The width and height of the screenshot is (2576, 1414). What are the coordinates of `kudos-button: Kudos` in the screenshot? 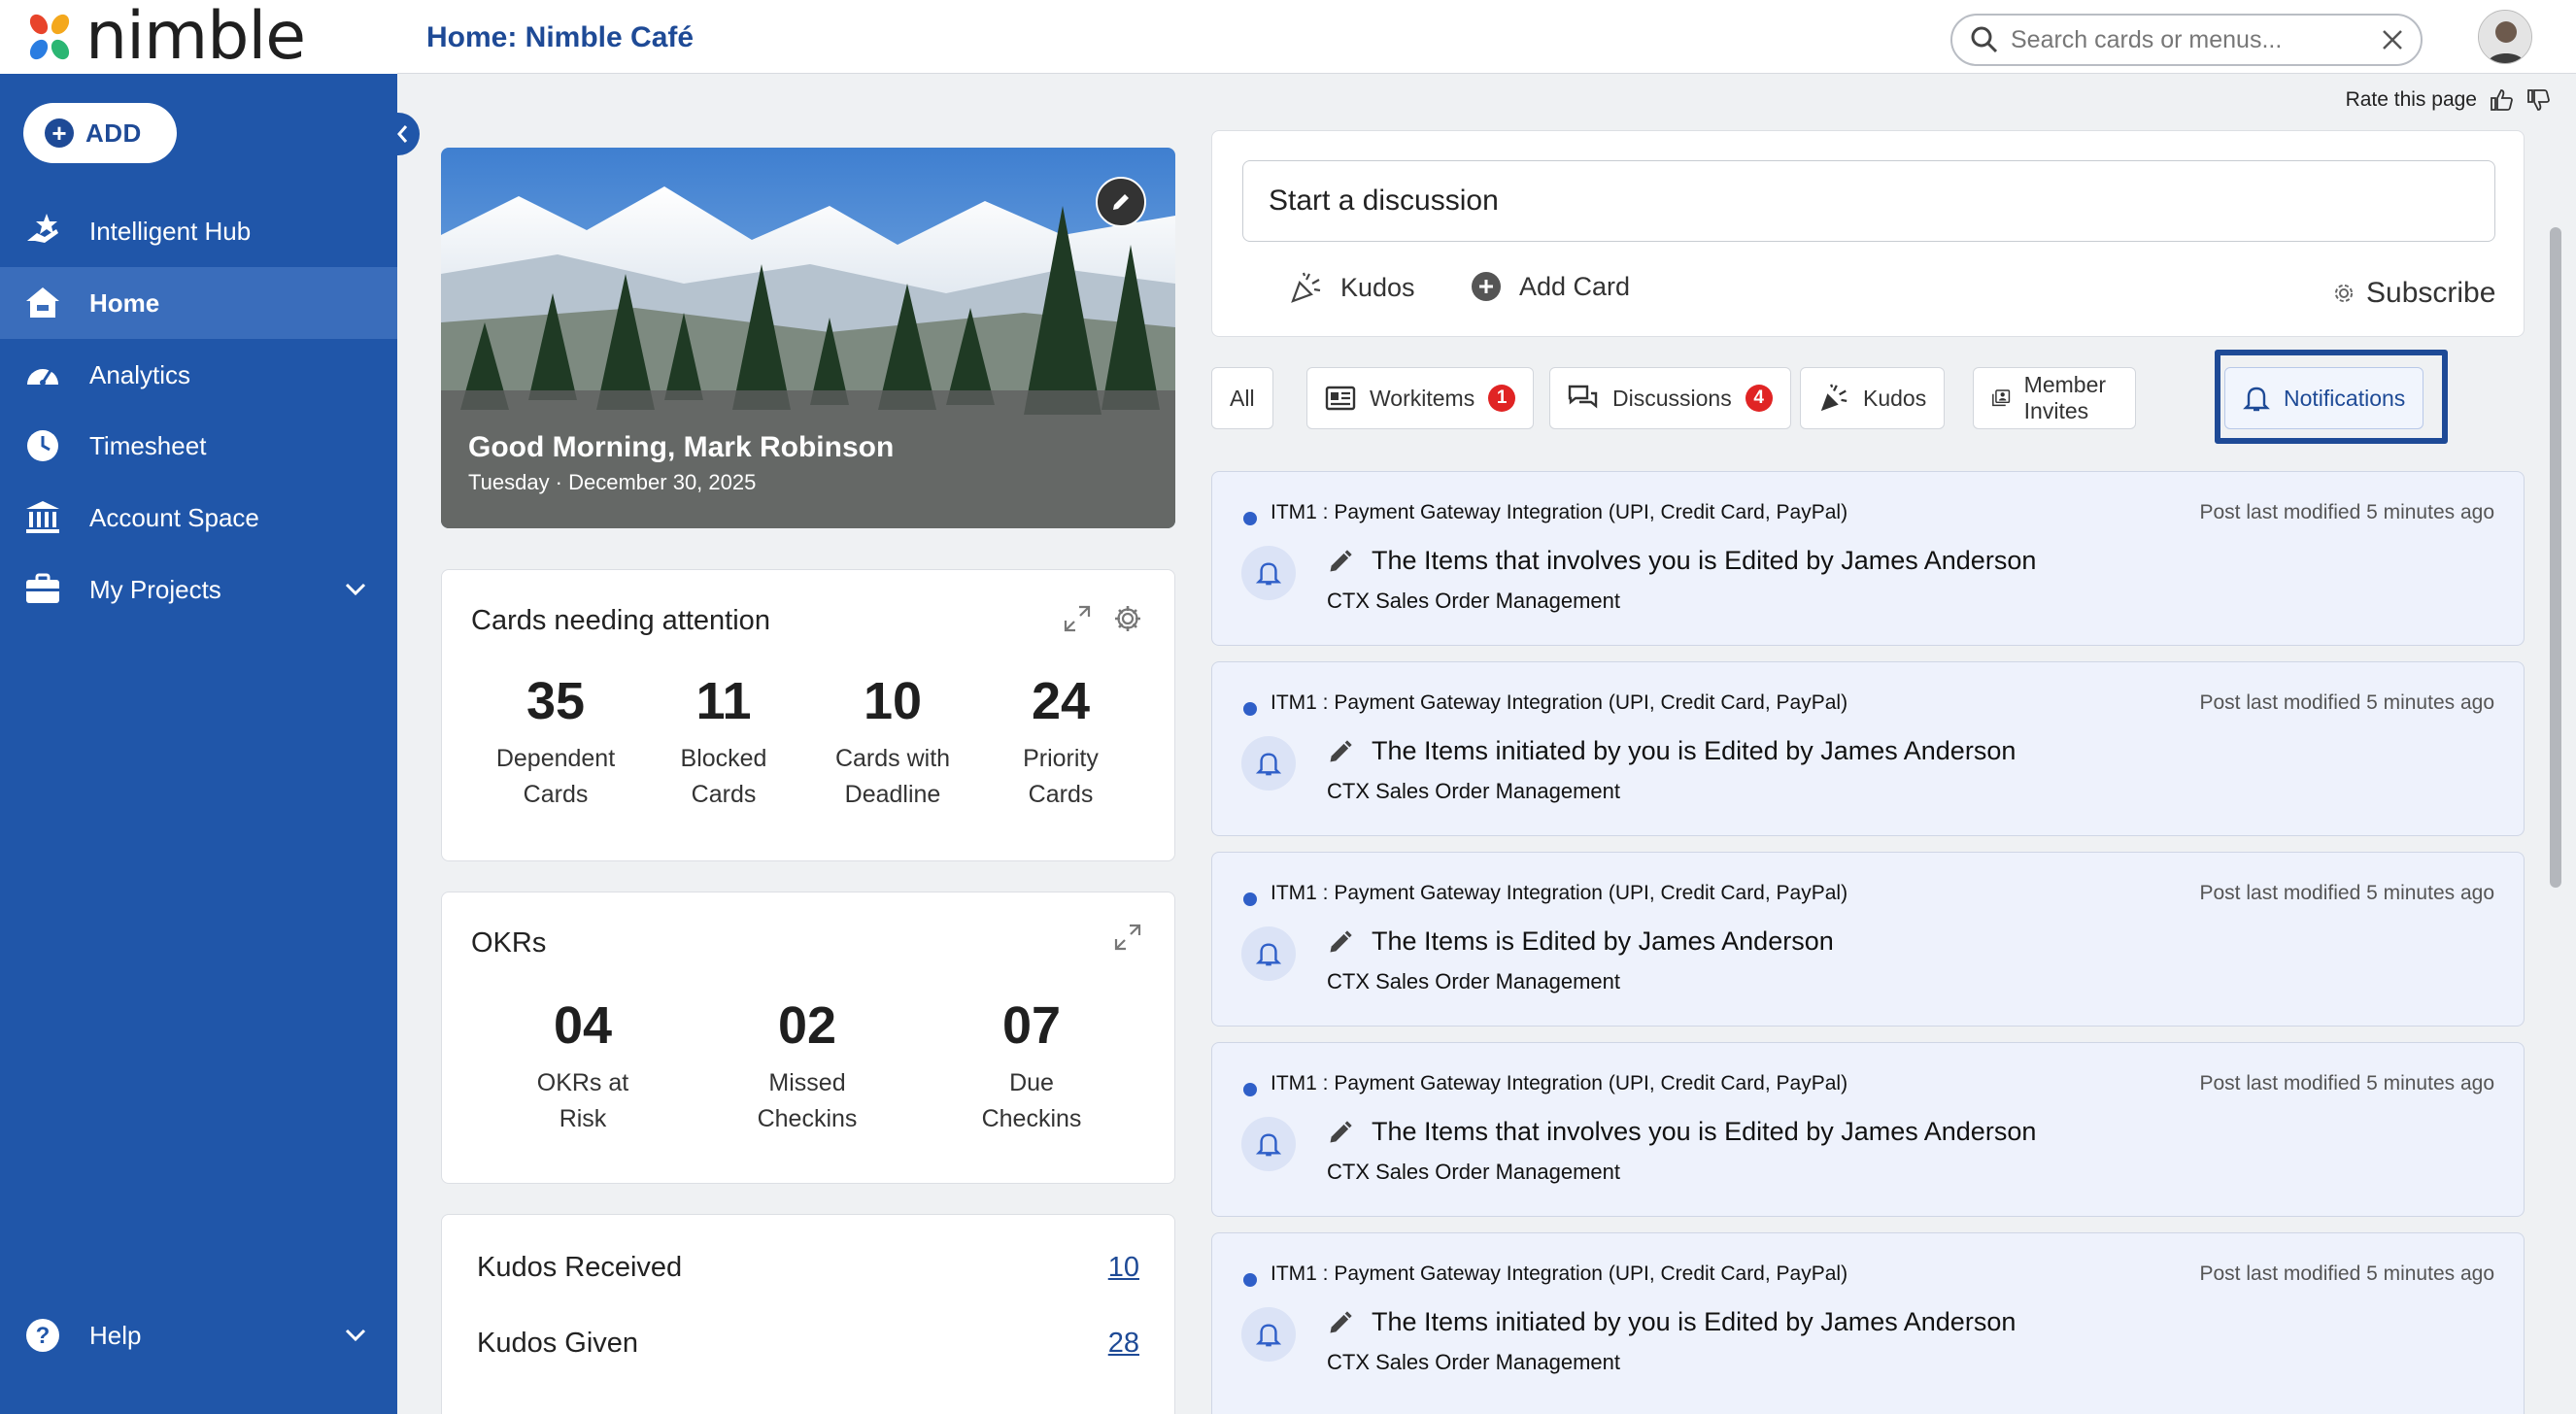 It's located at (1352, 287).